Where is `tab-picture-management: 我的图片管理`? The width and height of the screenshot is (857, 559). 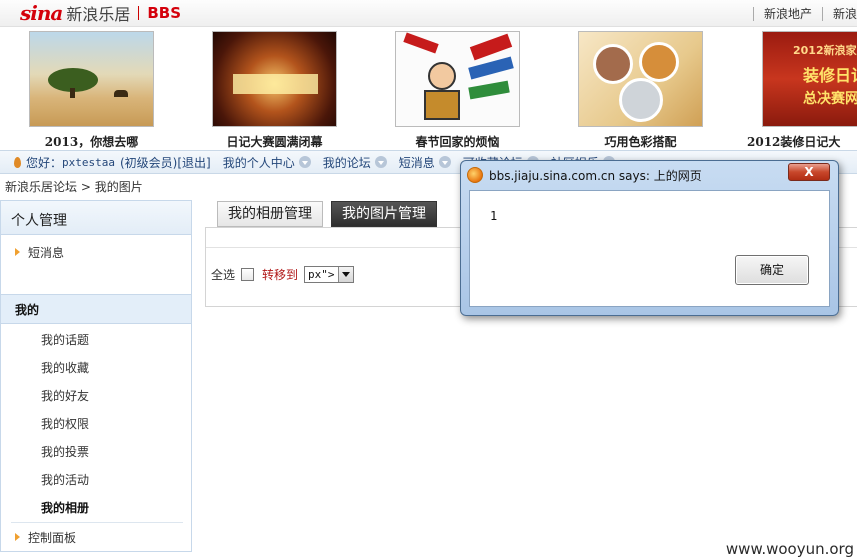
tab-picture-management: 我的图片管理 is located at coordinates (384, 216).